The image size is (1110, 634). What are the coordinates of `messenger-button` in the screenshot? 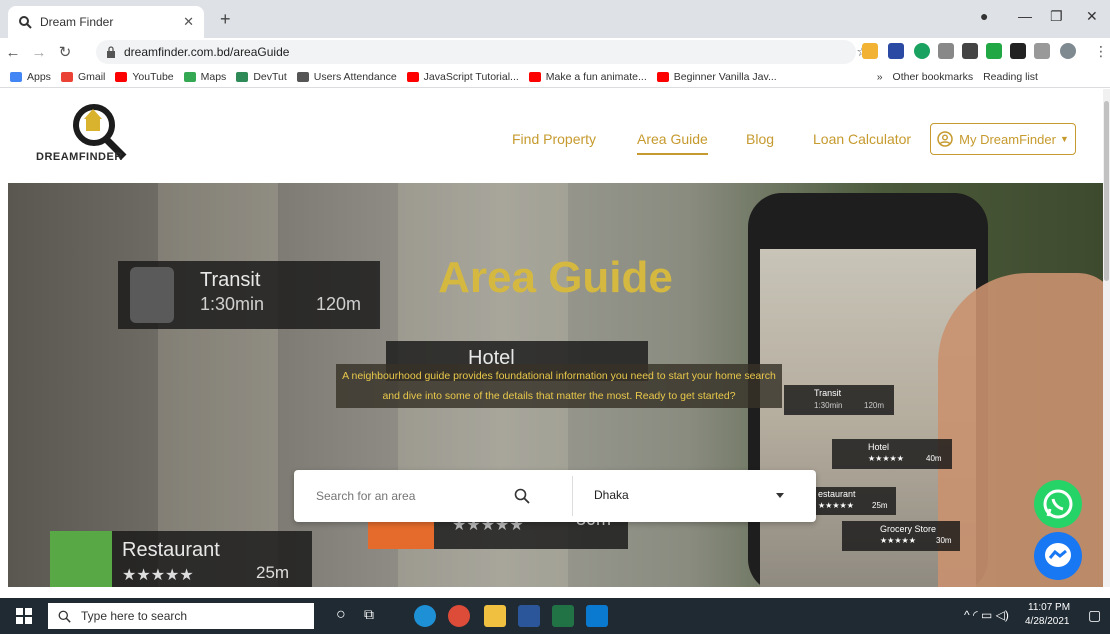 It's located at (1058, 556).